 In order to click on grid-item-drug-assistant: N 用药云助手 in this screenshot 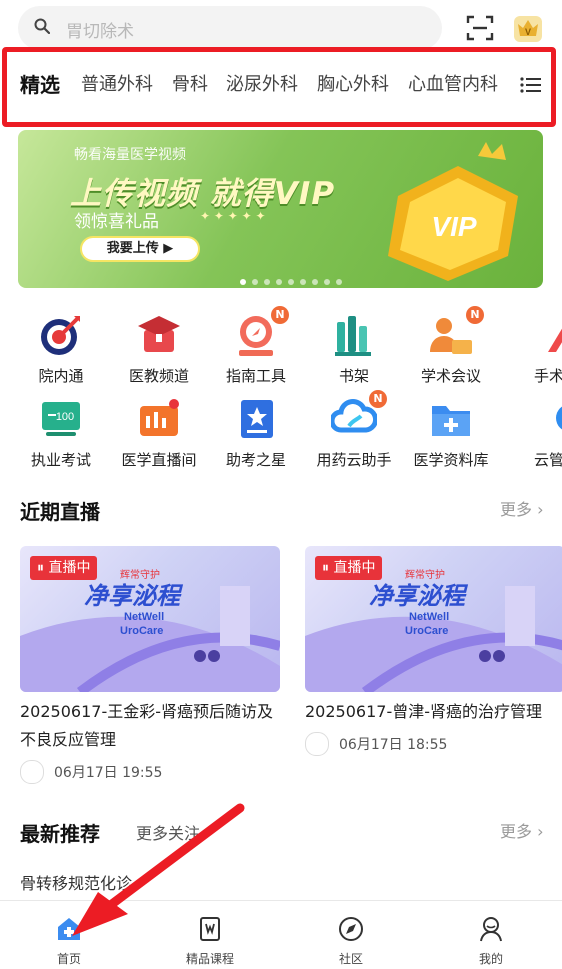, I will do `click(354, 430)`.